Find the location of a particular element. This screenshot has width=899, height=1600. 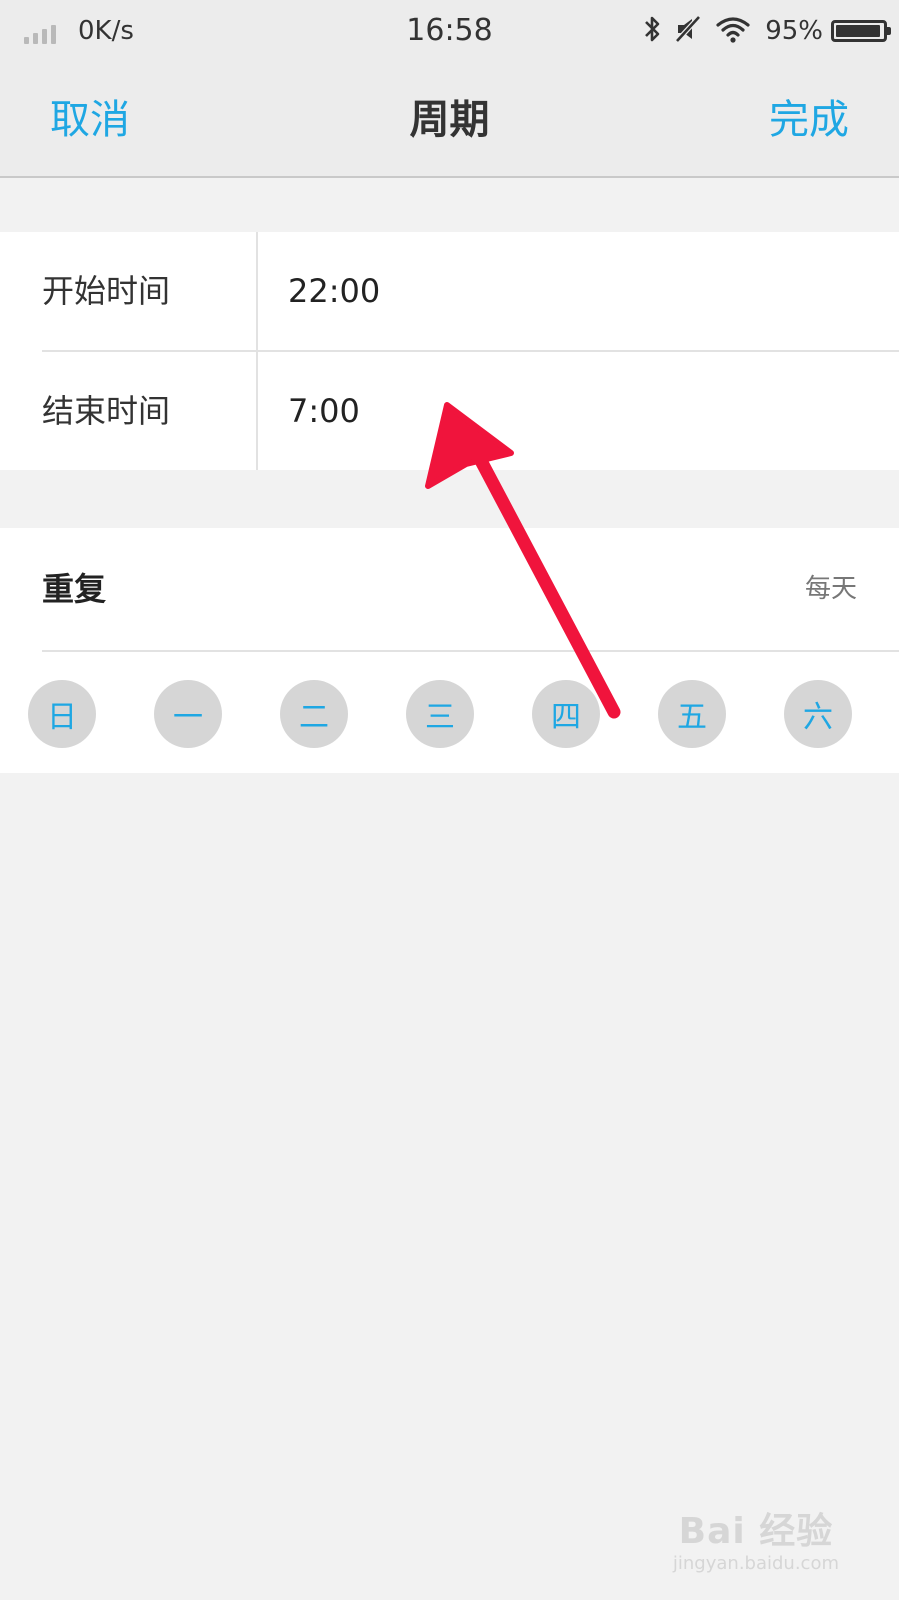

day-toggle-tuesday: 二 is located at coordinates (314, 714).